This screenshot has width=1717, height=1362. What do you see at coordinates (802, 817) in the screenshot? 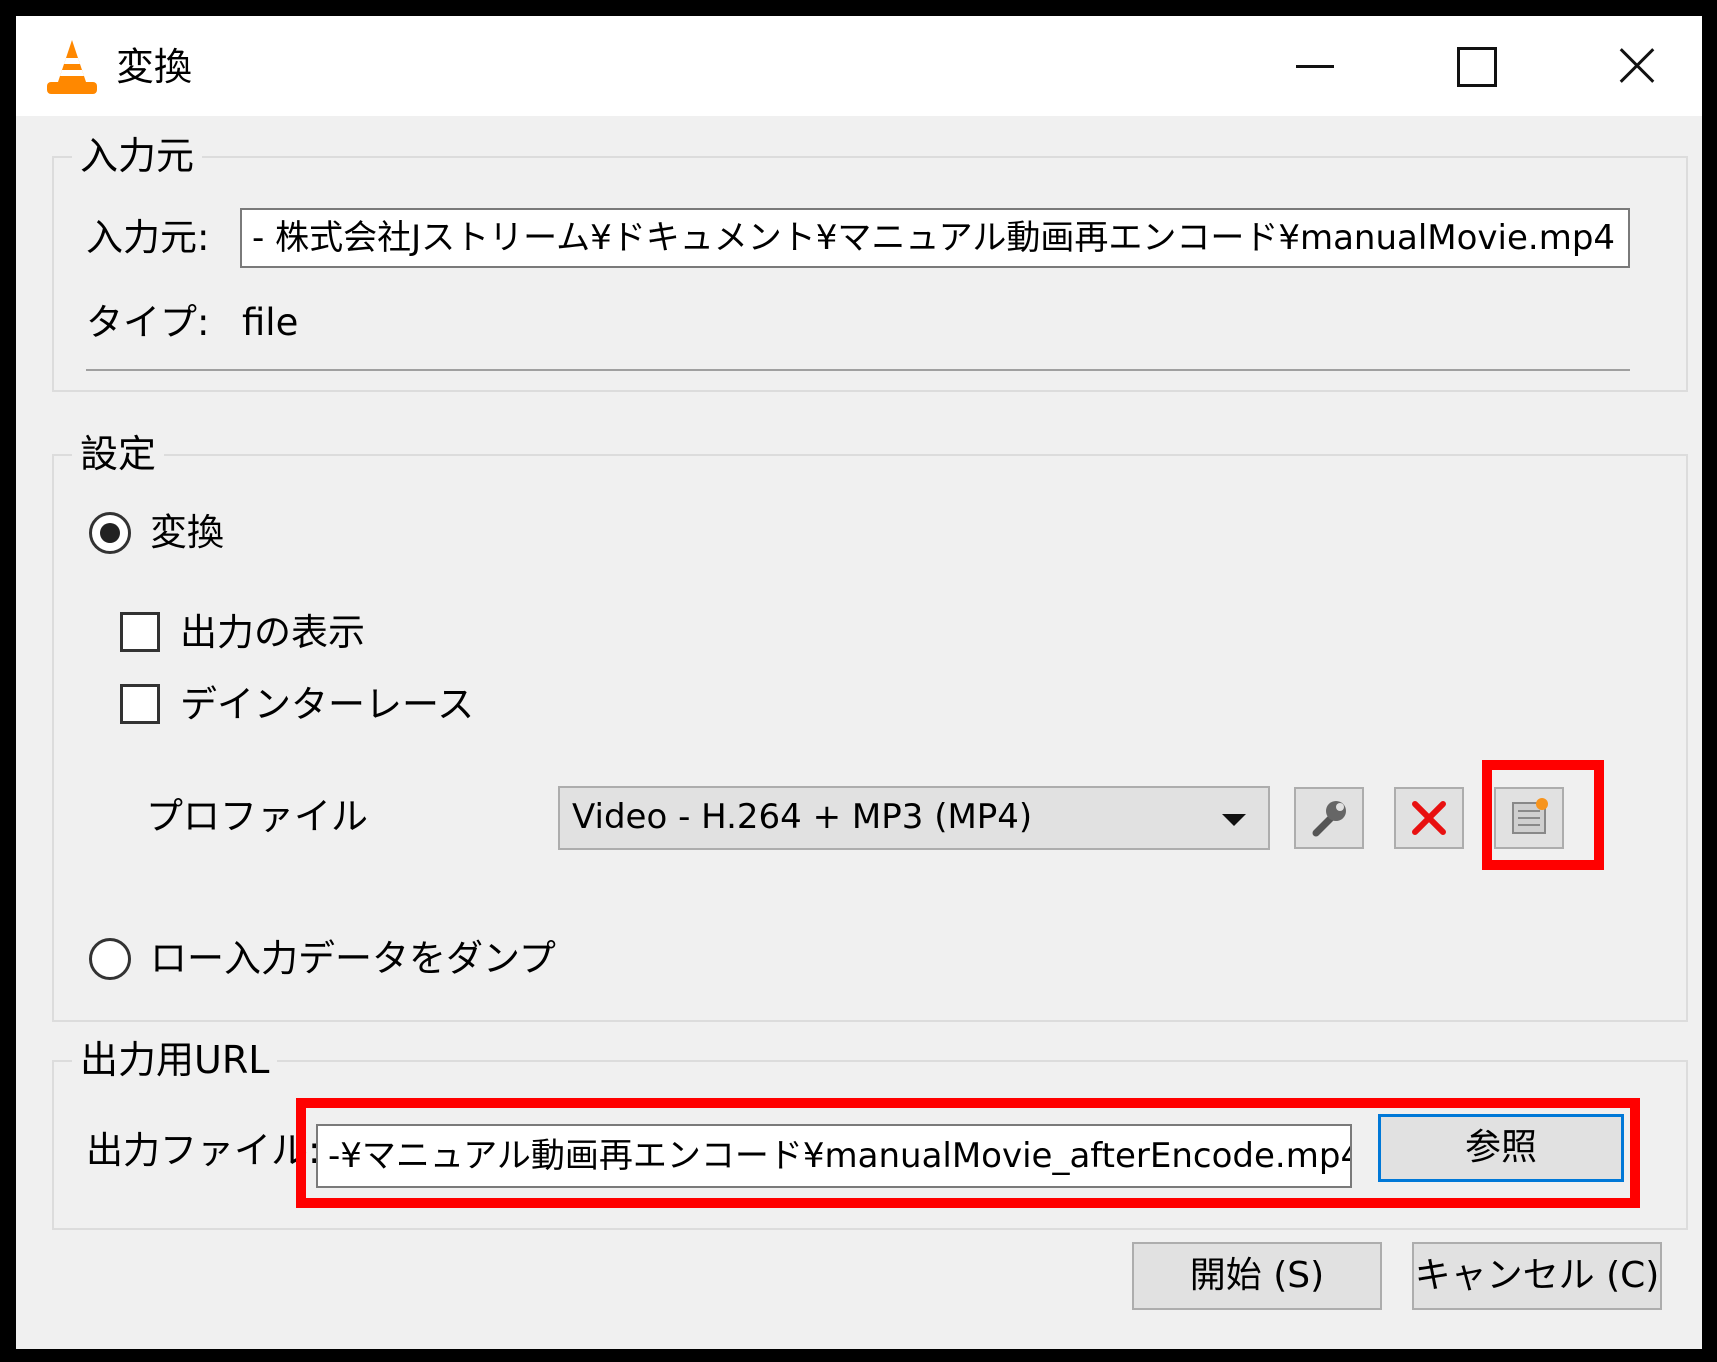
I see `profile-select-value: Video - H.264 + MP3 (MP4)` at bounding box center [802, 817].